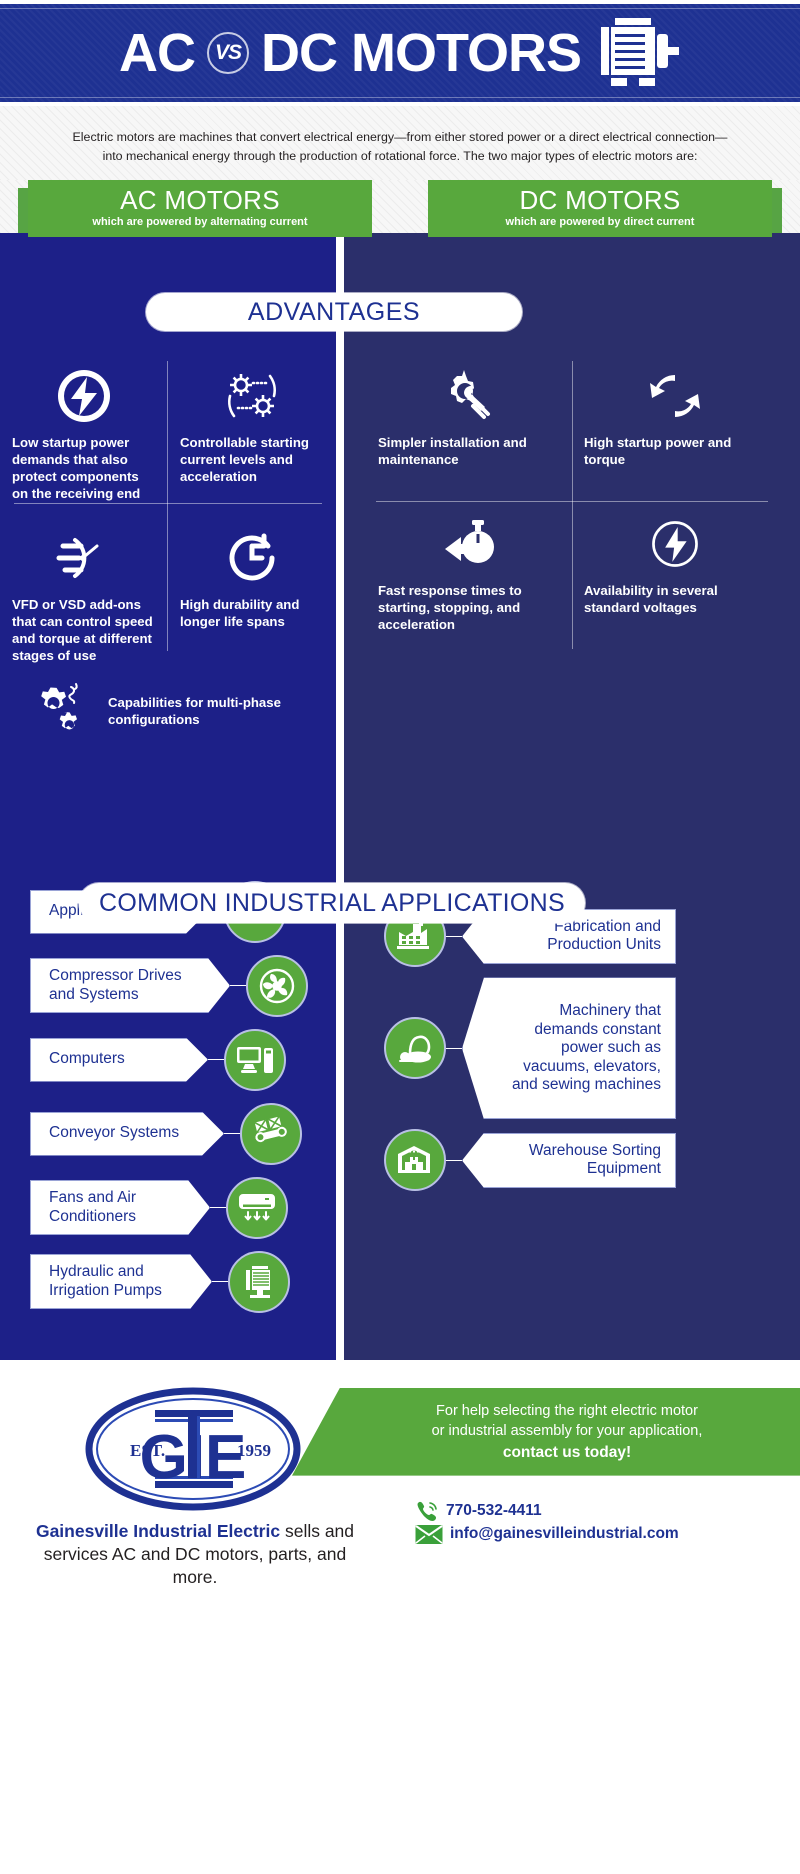  I want to click on dc-app-label: Warehouse Sorting Equipment, so click(569, 1160).